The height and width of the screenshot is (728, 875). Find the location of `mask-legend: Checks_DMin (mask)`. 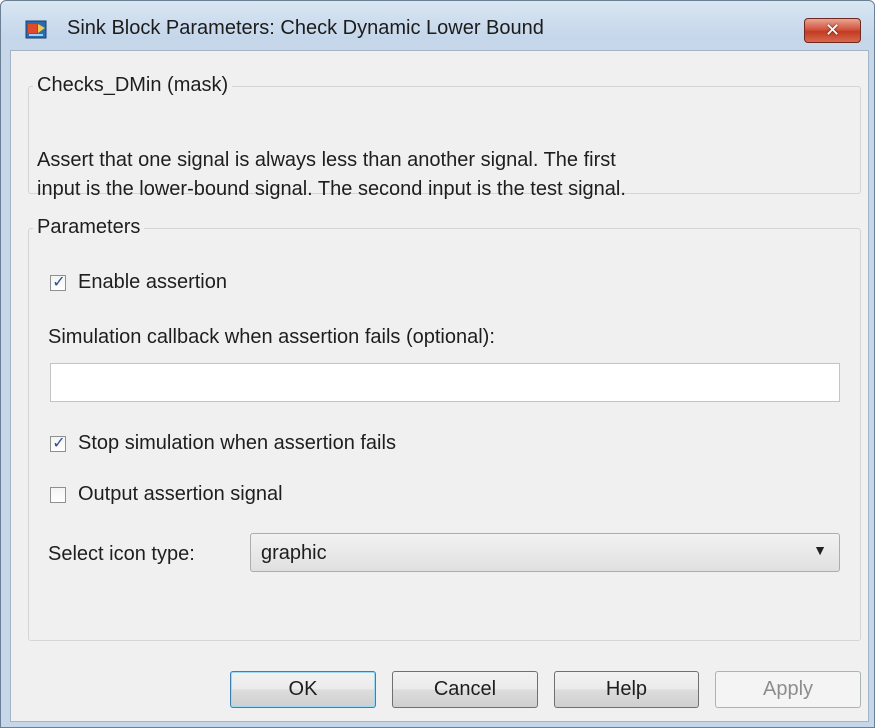

mask-legend: Checks_DMin (mask) is located at coordinates (133, 85).